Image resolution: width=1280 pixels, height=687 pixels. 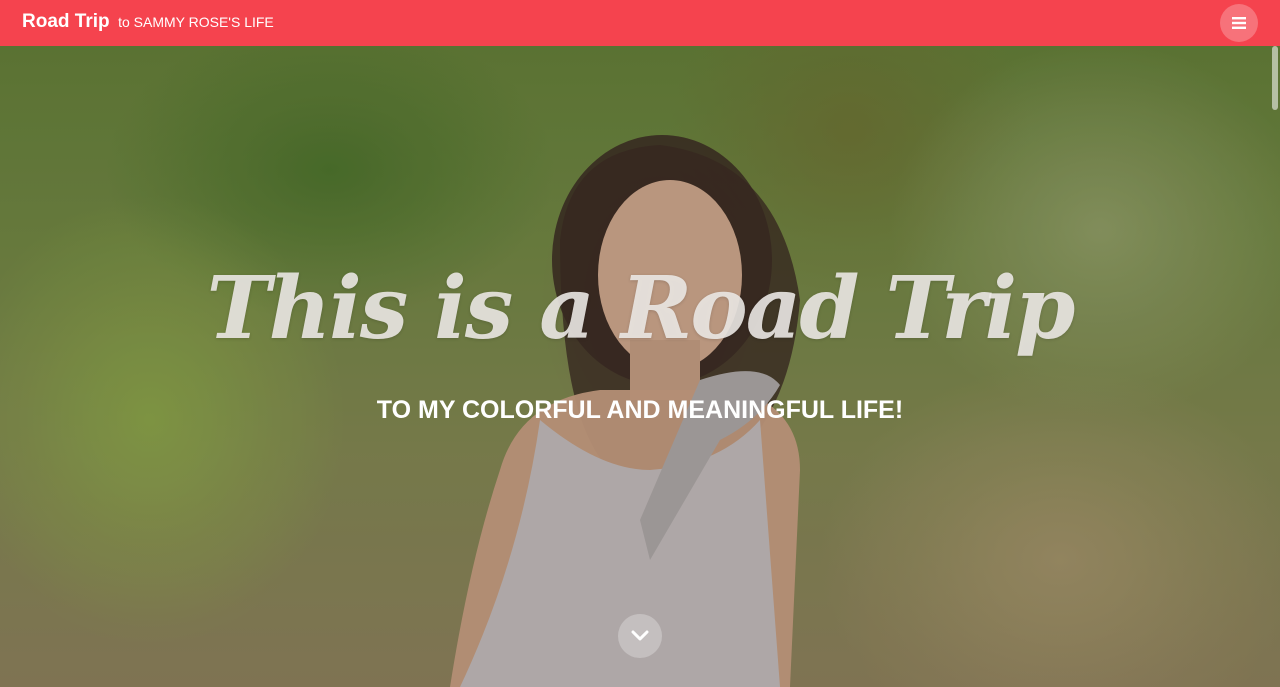 What do you see at coordinates (196, 22) in the screenshot?
I see `brand-subtitle: to SAMMY ROSE'S LIFE` at bounding box center [196, 22].